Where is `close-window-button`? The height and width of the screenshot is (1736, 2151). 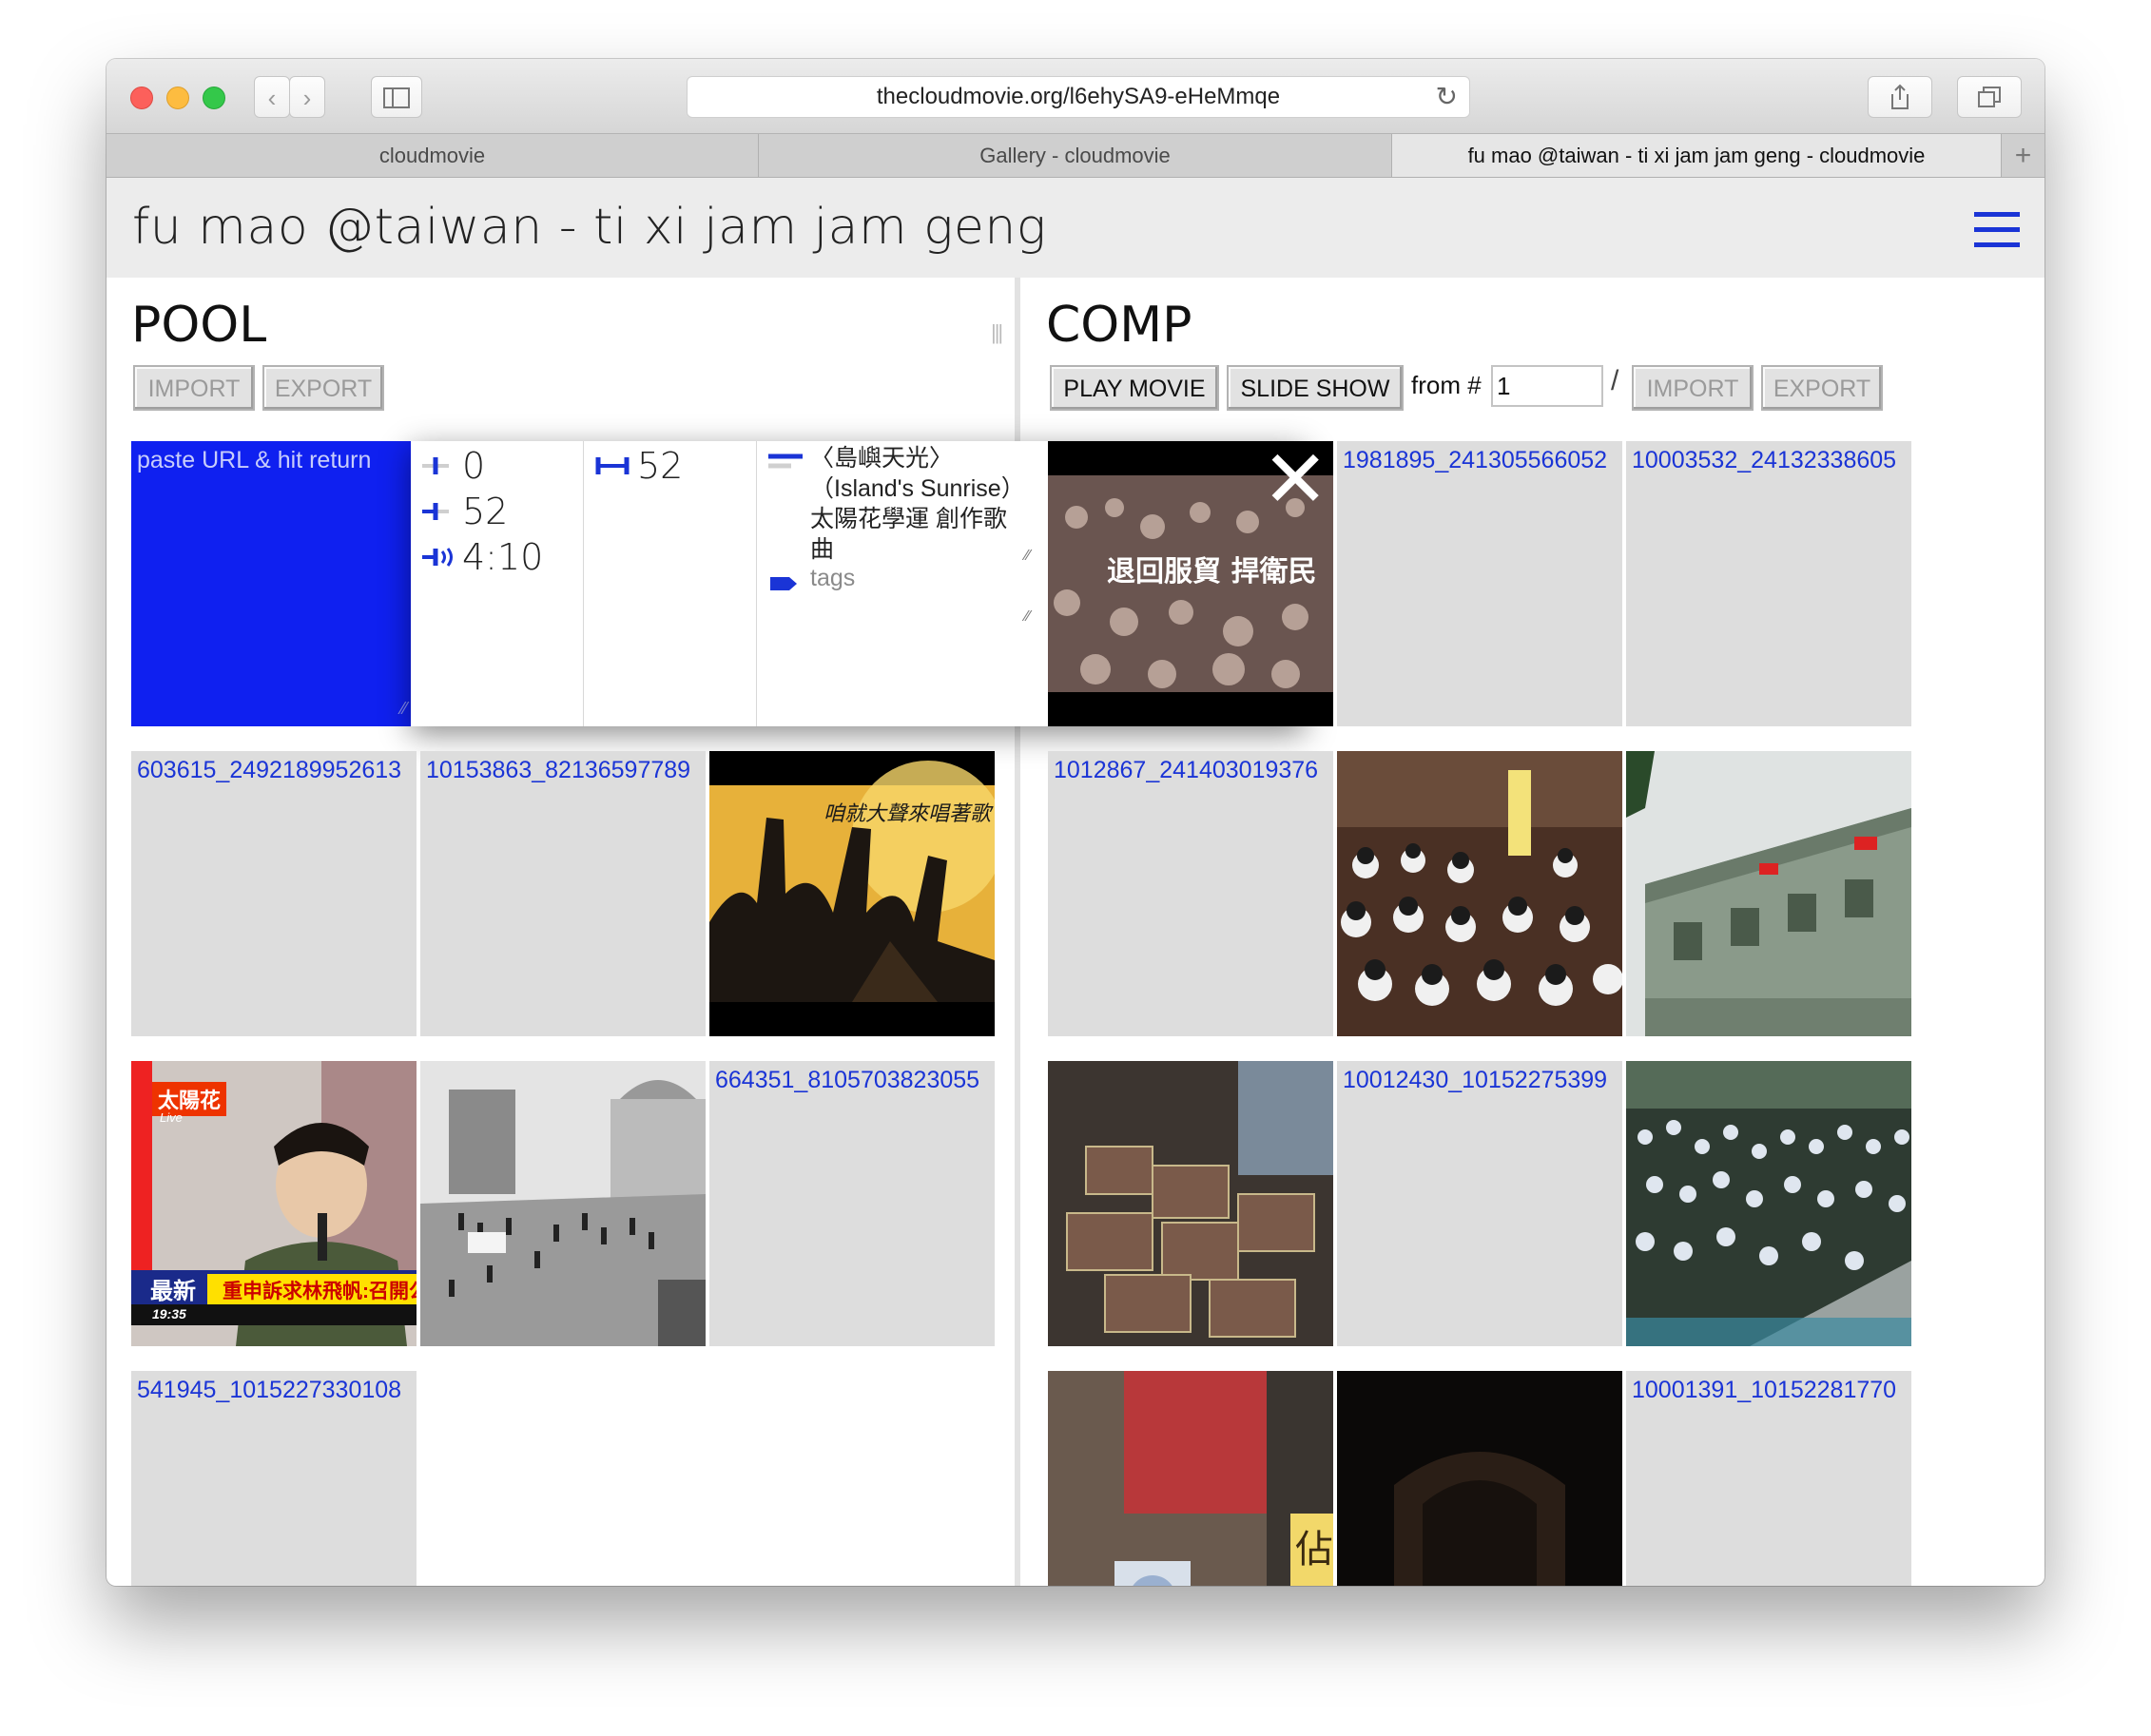 close-window-button is located at coordinates (141, 98).